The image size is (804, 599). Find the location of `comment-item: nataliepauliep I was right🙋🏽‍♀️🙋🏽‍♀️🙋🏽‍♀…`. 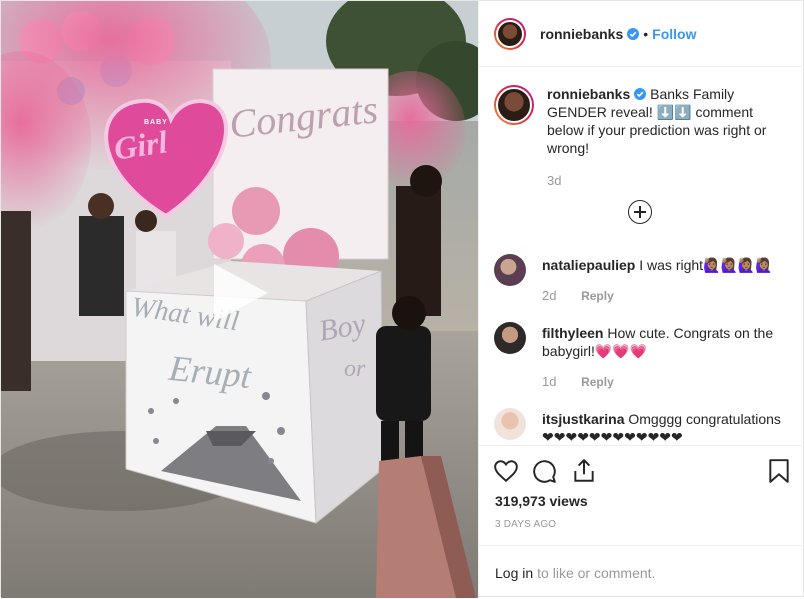

comment-item: nataliepauliep I was right🙋🏽‍♀️🙋🏽‍♀️🙋🏽‍♀… is located at coordinates (641, 279).